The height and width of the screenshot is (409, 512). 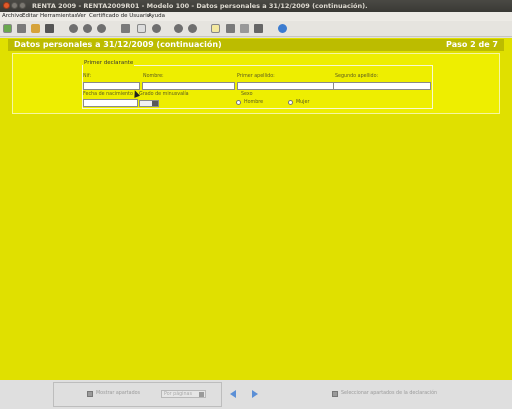 I want to click on step-indicator: Paso 2 de 7, so click(x=472, y=44).